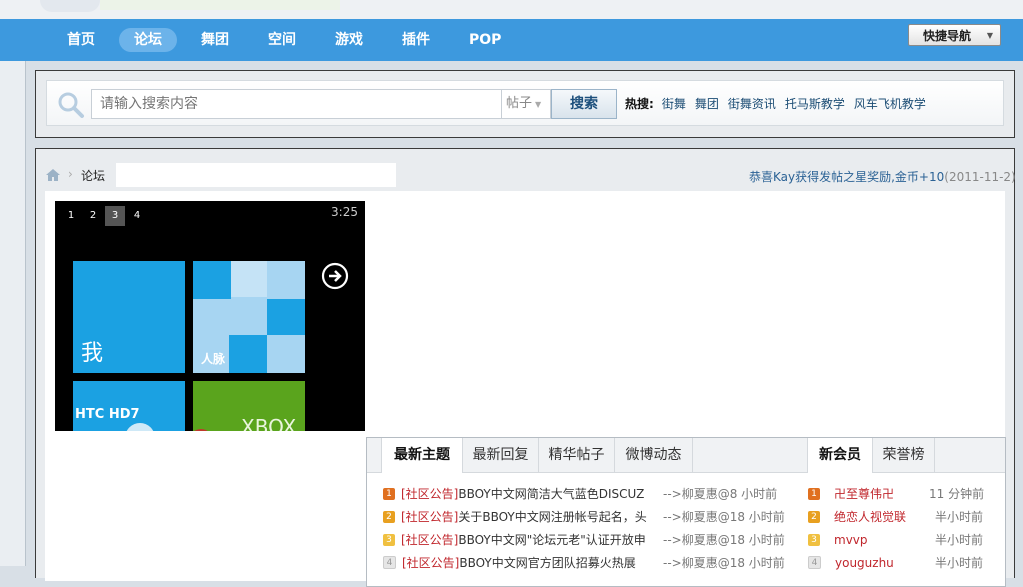 Image resolution: width=1023 pixels, height=587 pixels. I want to click on thread-row: 1 [社区公告]BBOY中文网简洁大气蓝色DISCUZ, so click(513, 494).